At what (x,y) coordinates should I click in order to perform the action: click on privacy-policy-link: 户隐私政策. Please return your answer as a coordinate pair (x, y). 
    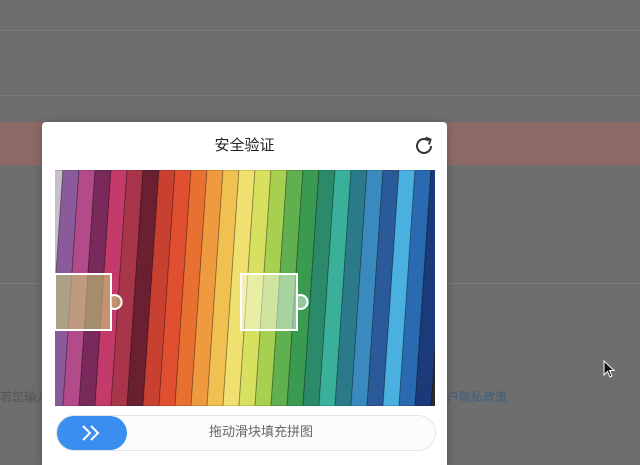
    Looking at the image, I should click on (477, 396).